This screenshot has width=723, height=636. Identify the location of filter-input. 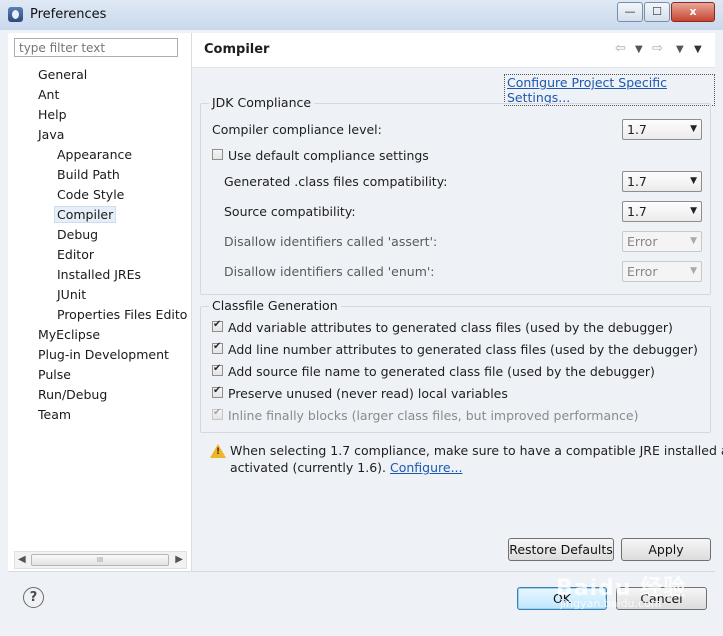
(96, 47).